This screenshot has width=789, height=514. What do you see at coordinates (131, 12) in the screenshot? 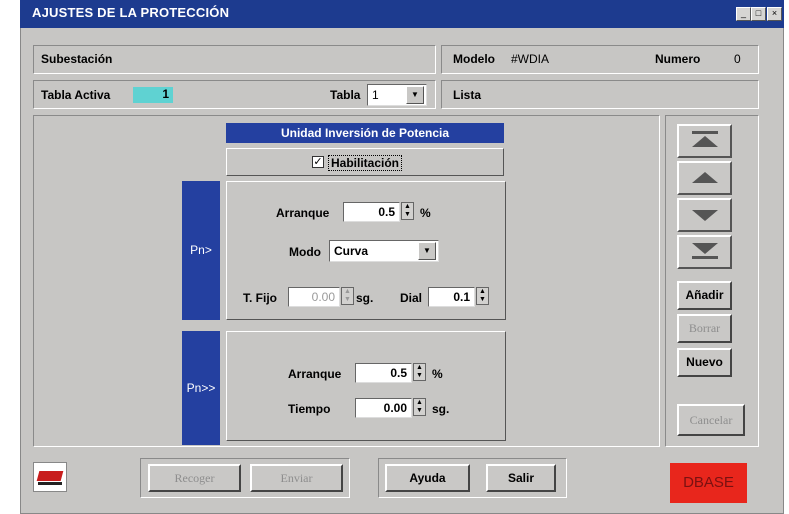
I see `window-title: AJUSTES DE LA PROTECCIÓN` at bounding box center [131, 12].